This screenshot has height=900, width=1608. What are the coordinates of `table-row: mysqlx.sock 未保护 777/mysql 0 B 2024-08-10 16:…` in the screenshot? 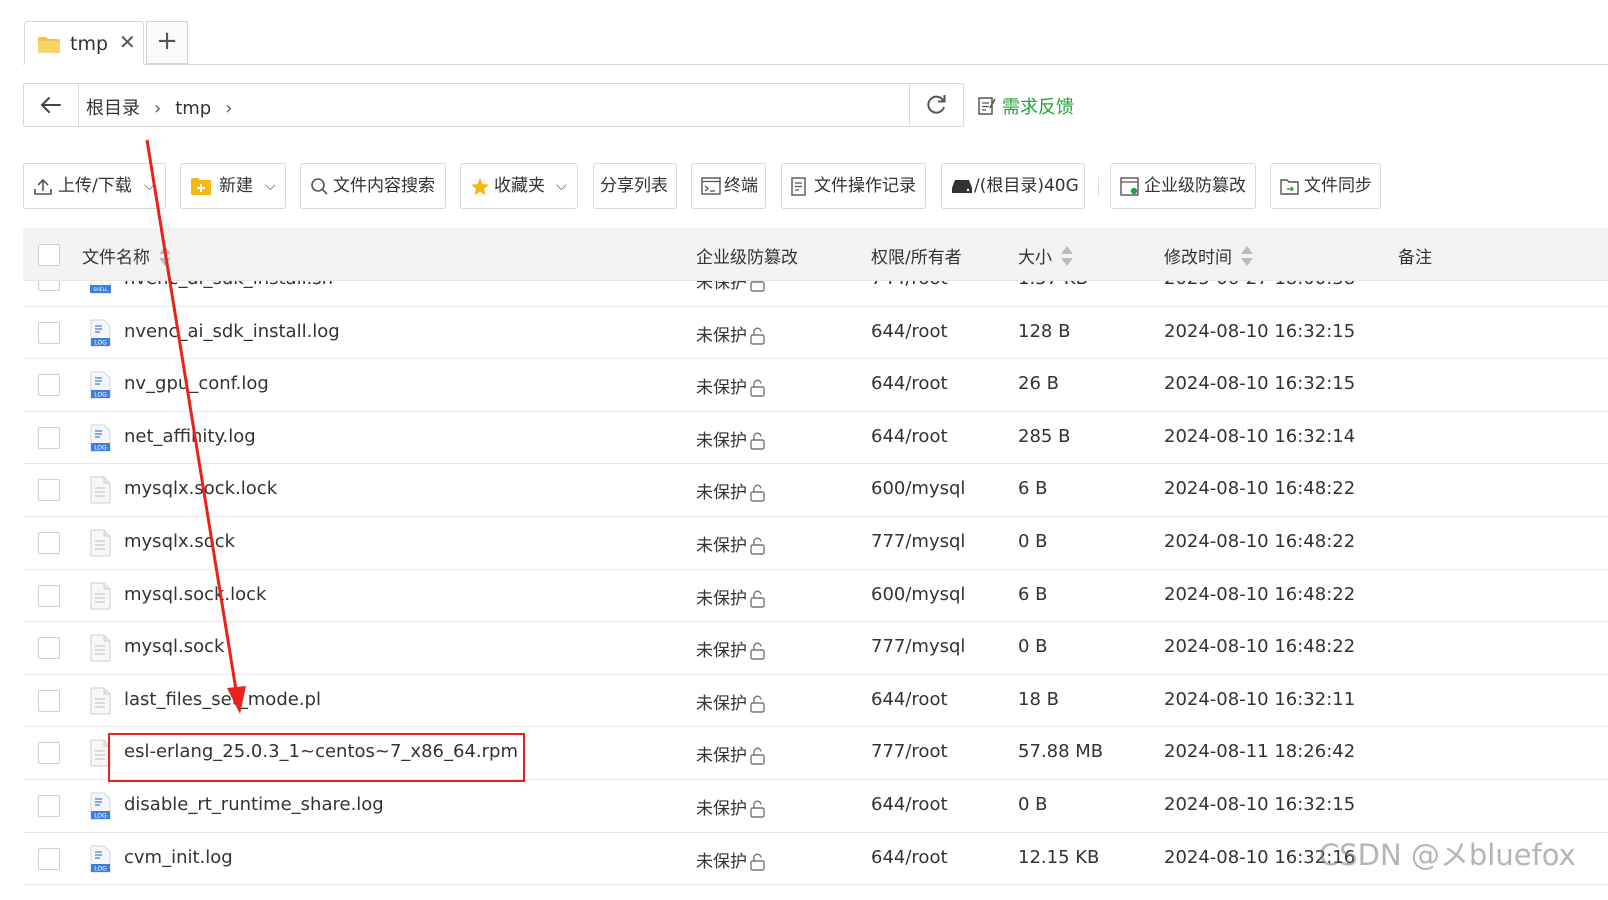 It's located at (815, 543).